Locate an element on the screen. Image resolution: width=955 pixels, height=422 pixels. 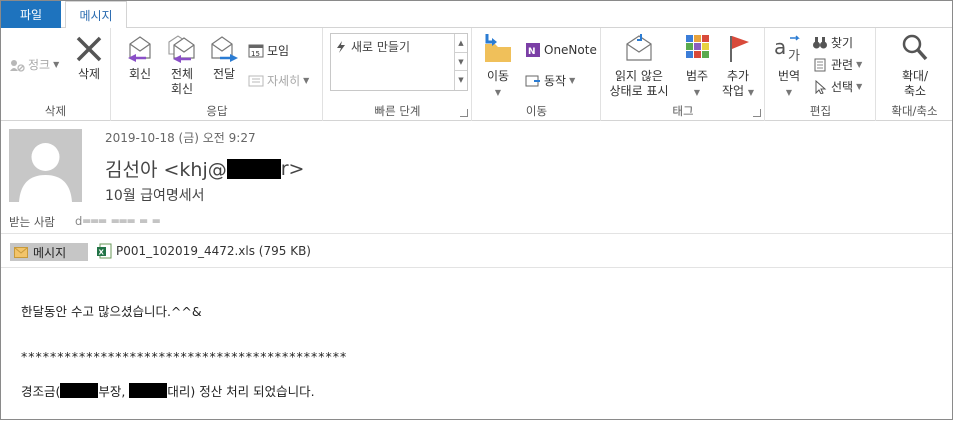
meeting-button: 15 모임 is located at coordinates (268, 50).